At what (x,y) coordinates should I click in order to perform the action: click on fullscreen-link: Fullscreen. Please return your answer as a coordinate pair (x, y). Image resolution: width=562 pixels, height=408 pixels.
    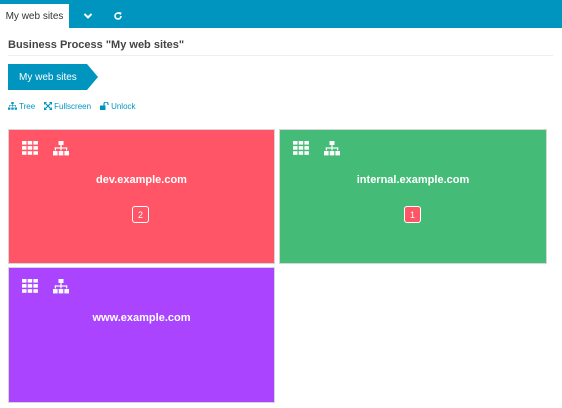
    Looking at the image, I should click on (67, 106).